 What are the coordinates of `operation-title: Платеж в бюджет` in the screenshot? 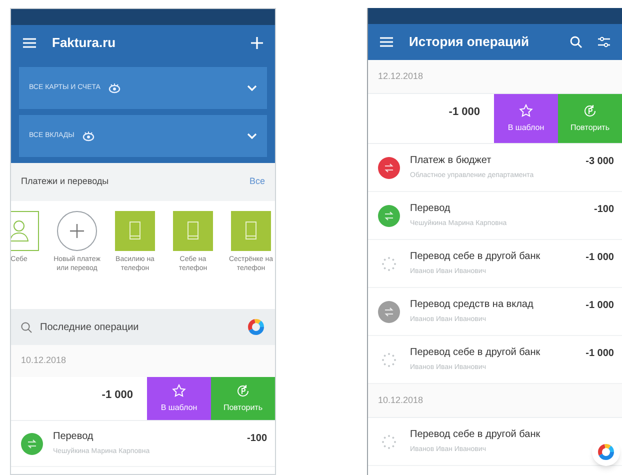 It's located at (451, 161).